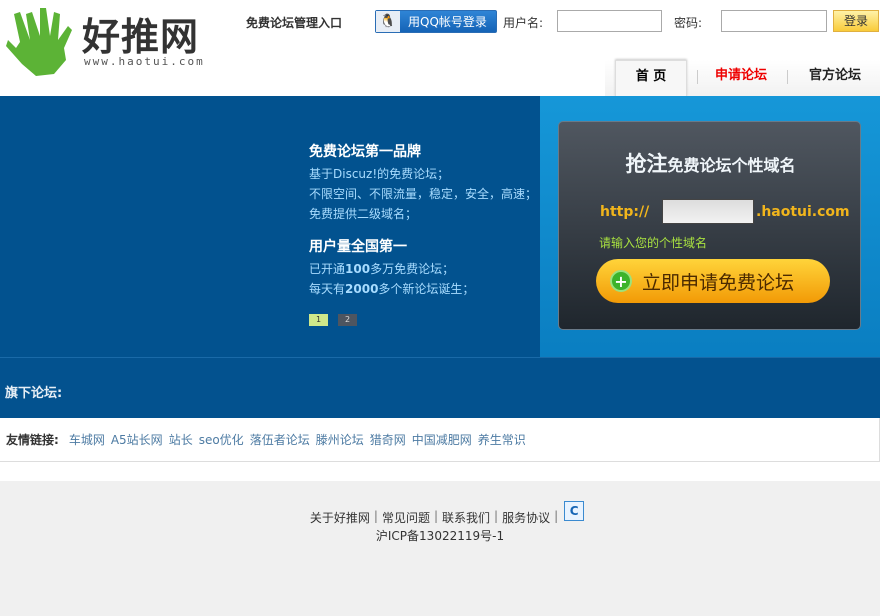 The height and width of the screenshot is (616, 880). What do you see at coordinates (609, 21) in the screenshot?
I see `username-input` at bounding box center [609, 21].